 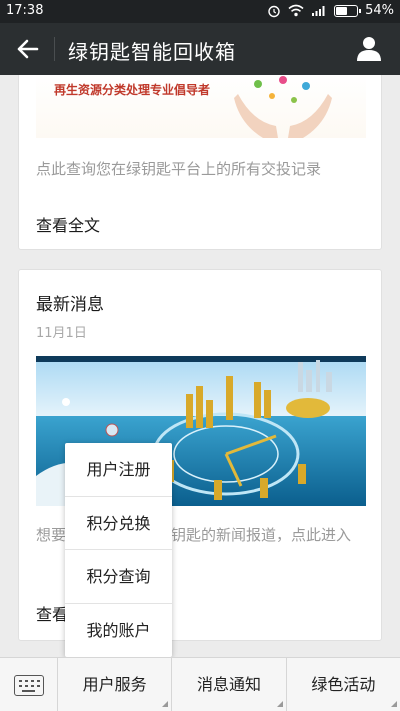 I want to click on page-title: 绿钥匙智能回收箱, so click(x=152, y=52).